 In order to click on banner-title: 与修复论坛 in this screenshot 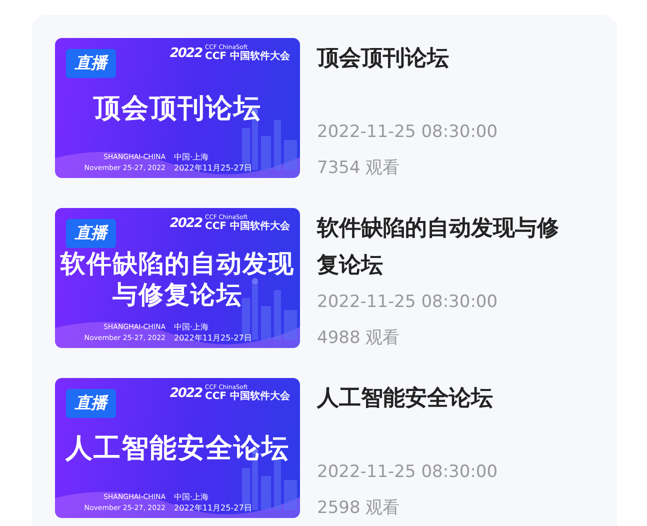, I will do `click(177, 294)`.